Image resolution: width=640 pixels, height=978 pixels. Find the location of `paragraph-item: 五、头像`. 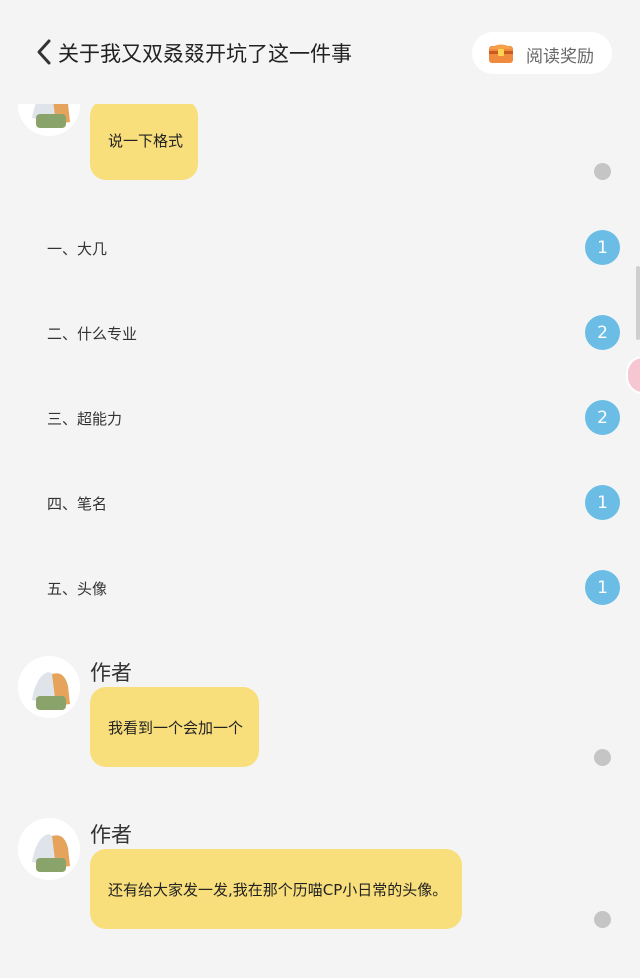

paragraph-item: 五、头像 is located at coordinates (77, 589).